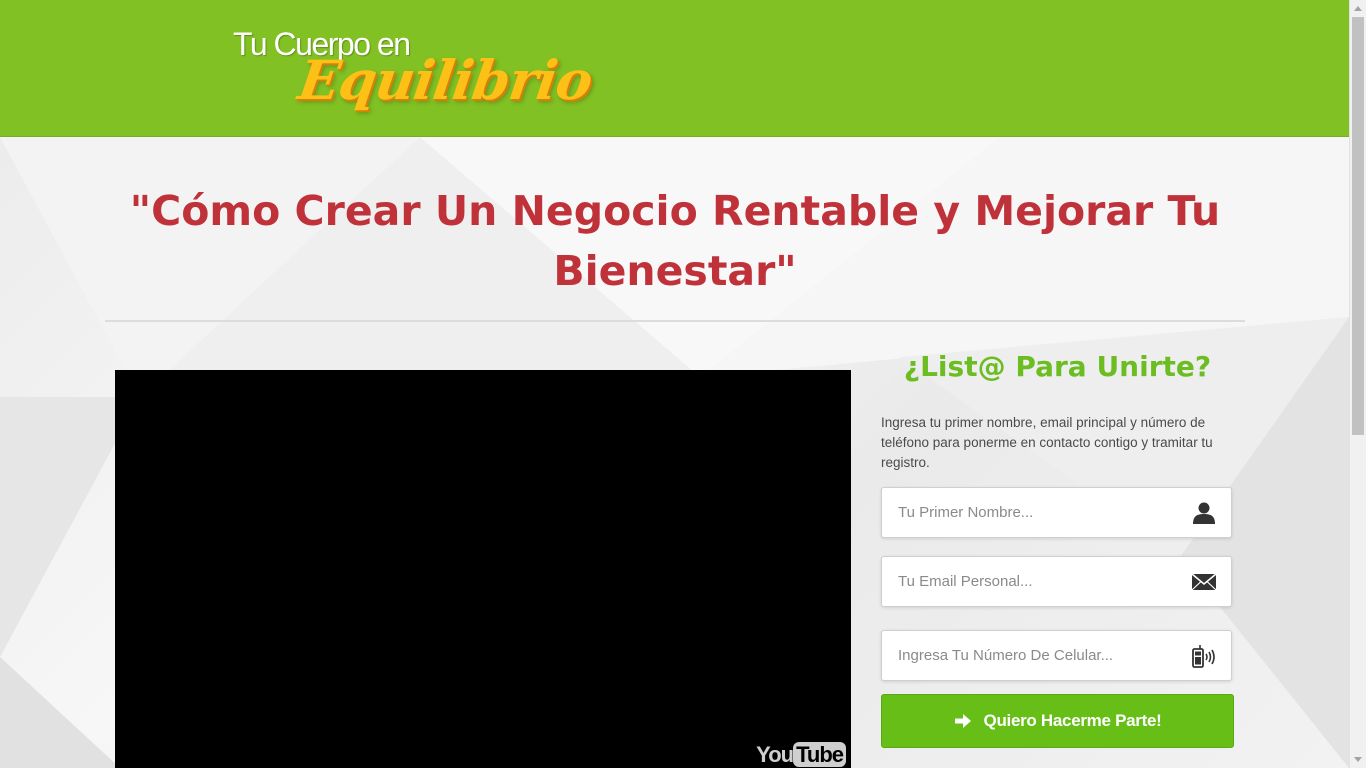 This screenshot has height=768, width=1366. I want to click on mobile-number-field, so click(1056, 655).